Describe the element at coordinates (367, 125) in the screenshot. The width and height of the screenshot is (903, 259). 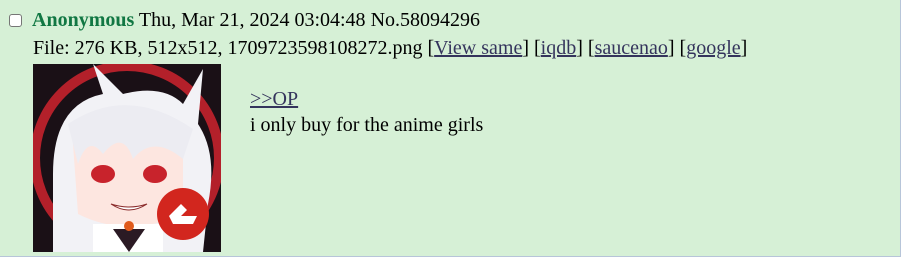
I see `post-text: i only buy for the anime girls` at that location.